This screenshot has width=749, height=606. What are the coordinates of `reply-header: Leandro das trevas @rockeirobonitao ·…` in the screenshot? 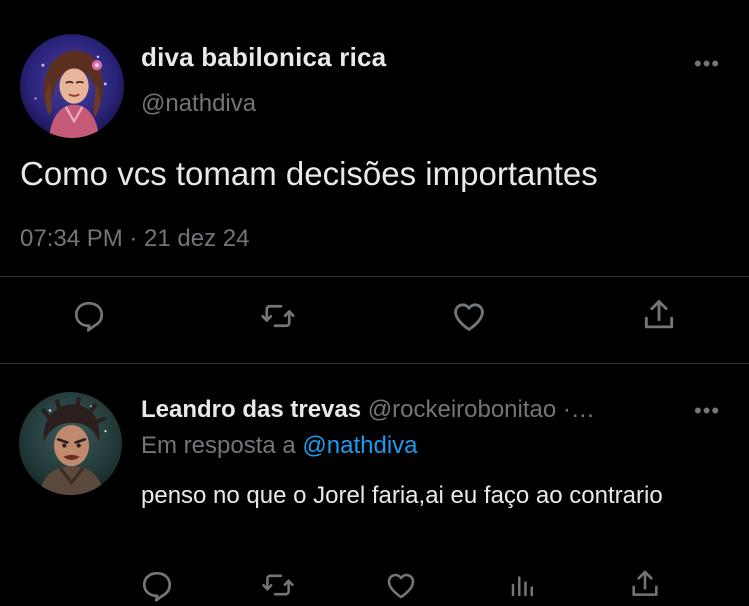 It's located at (413, 410).